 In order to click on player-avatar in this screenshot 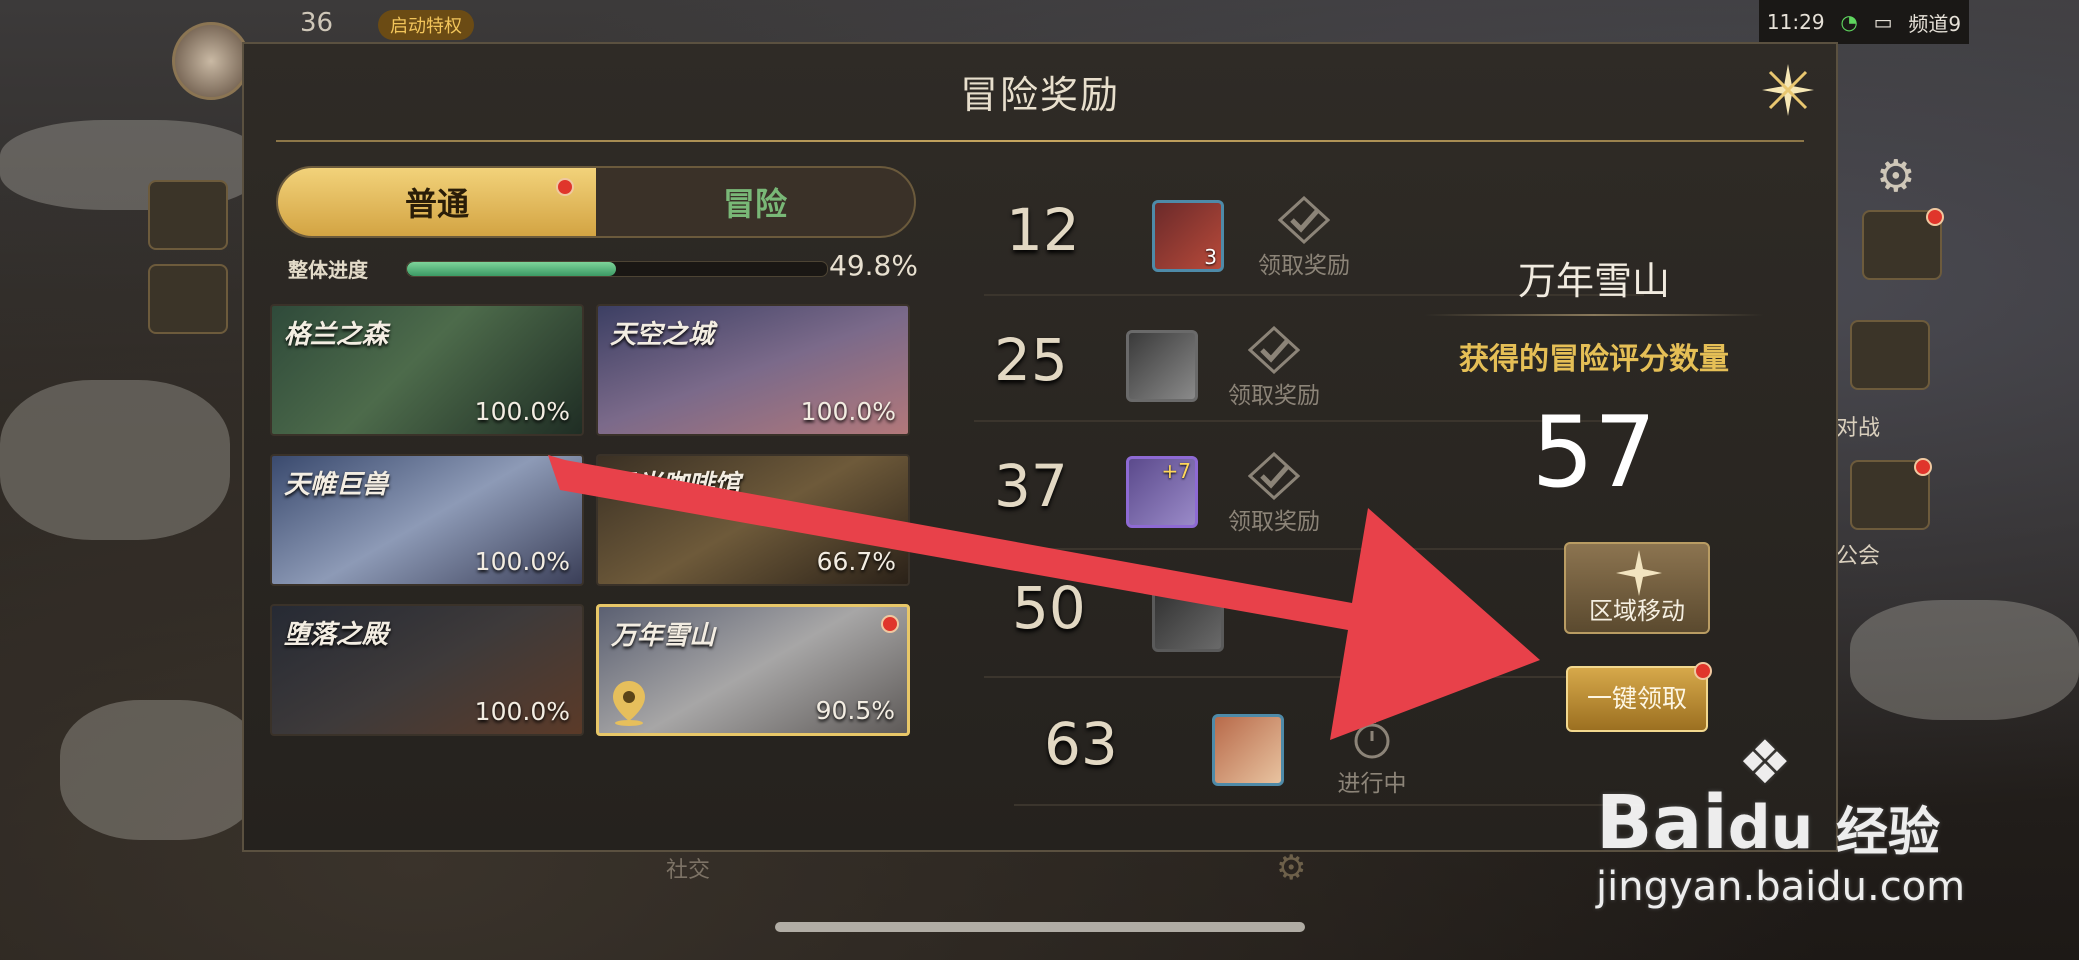, I will do `click(211, 61)`.